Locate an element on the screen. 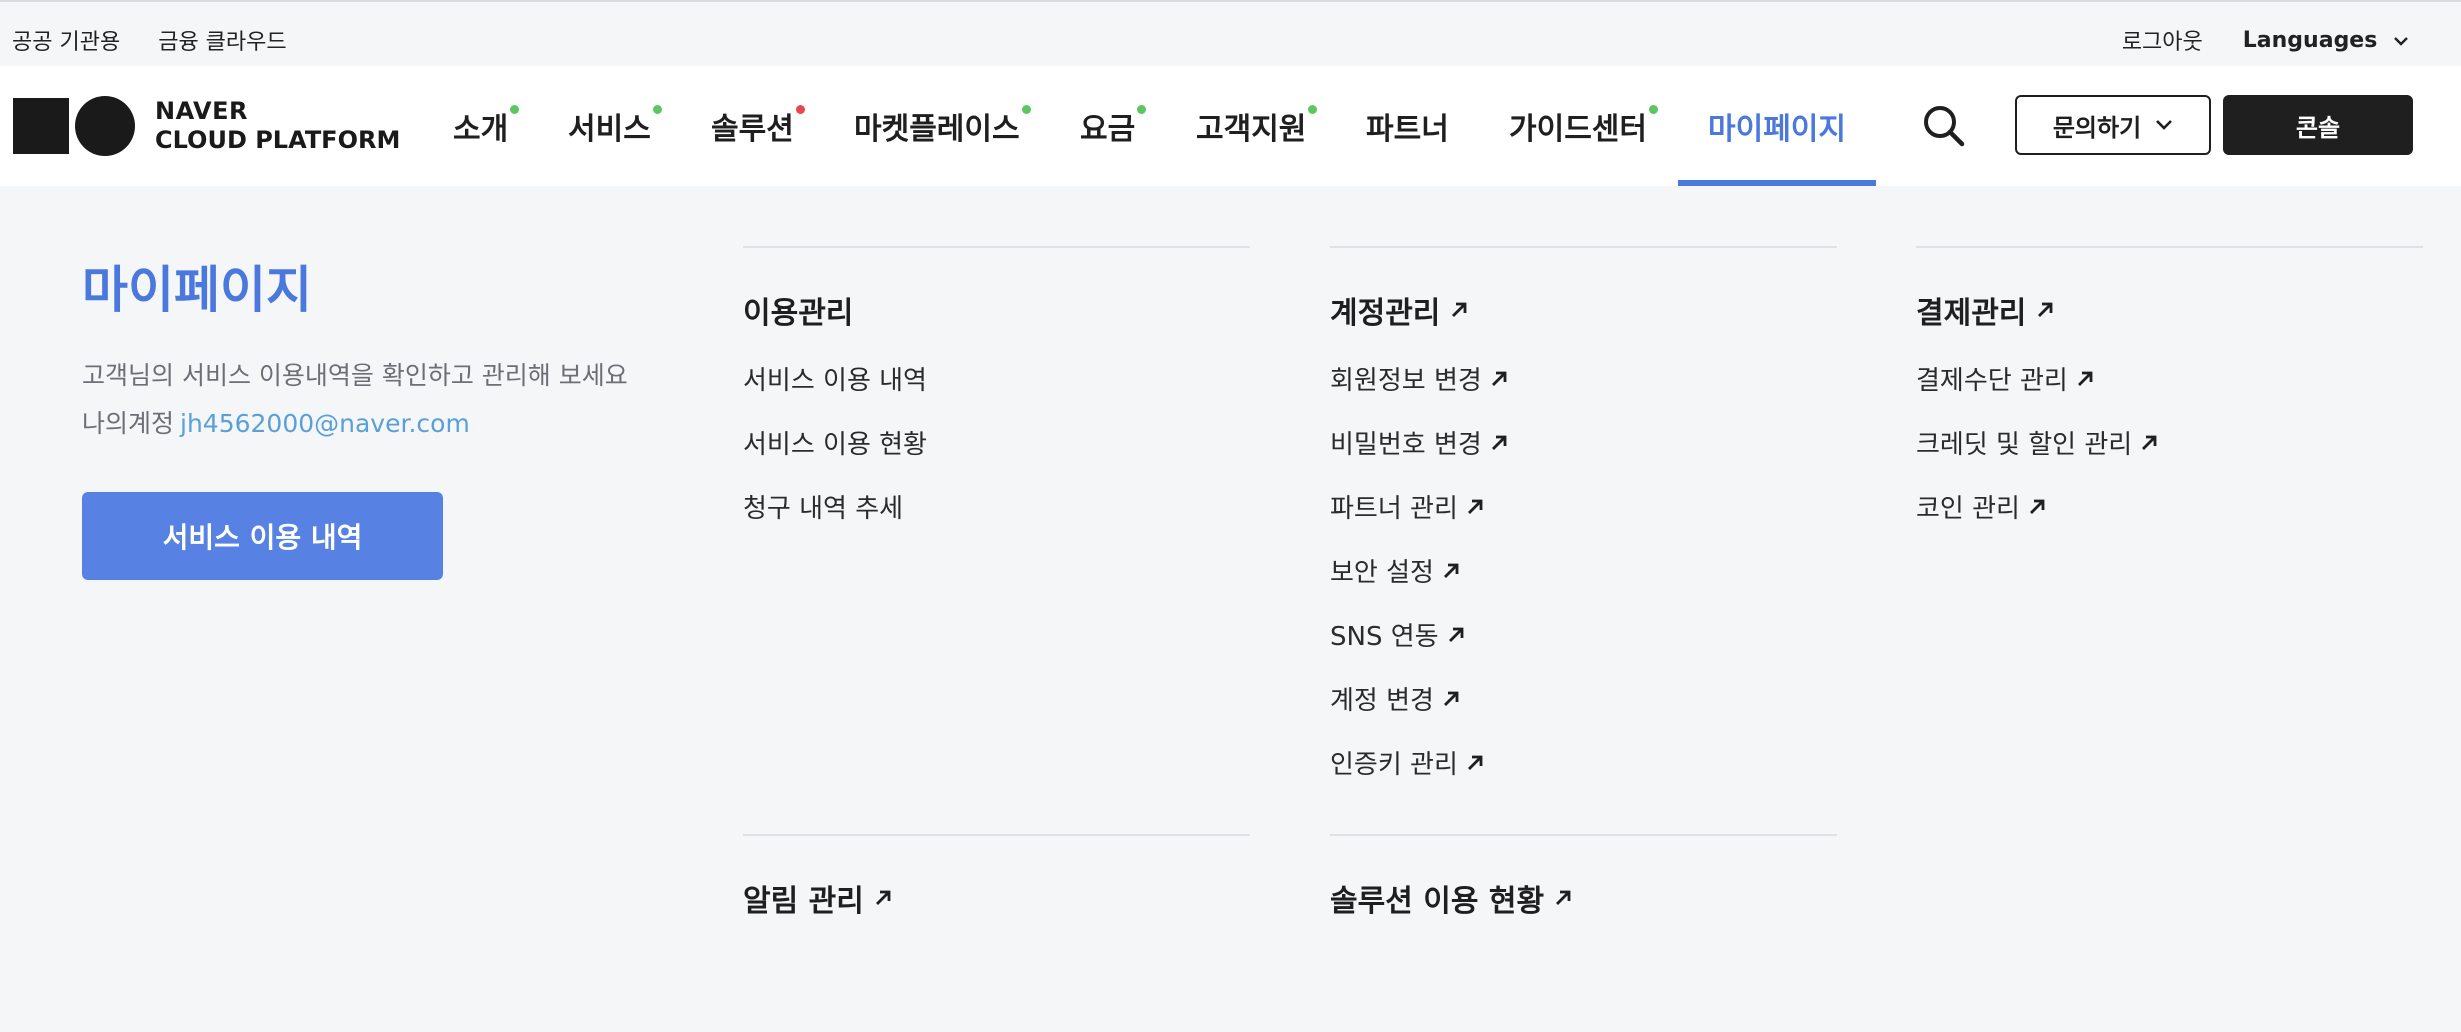 Image resolution: width=2461 pixels, height=1032 pixels. logo-circle-mark is located at coordinates (105, 126).